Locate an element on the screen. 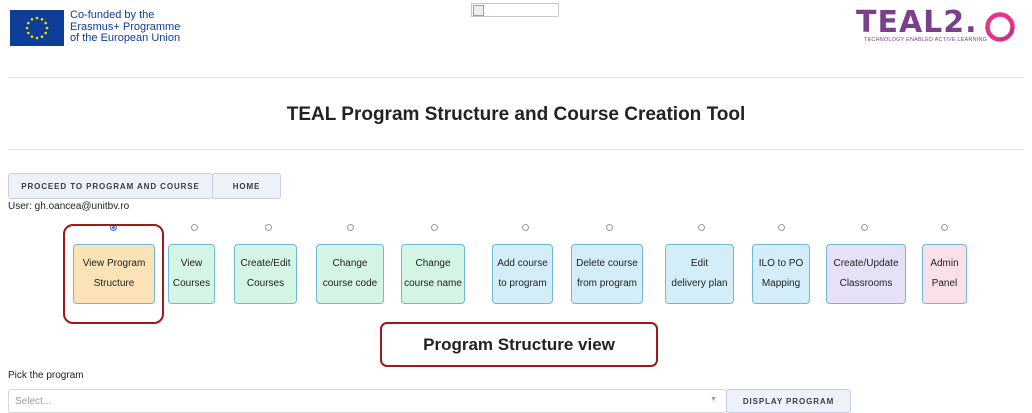  tool-label: View is located at coordinates (191, 263).